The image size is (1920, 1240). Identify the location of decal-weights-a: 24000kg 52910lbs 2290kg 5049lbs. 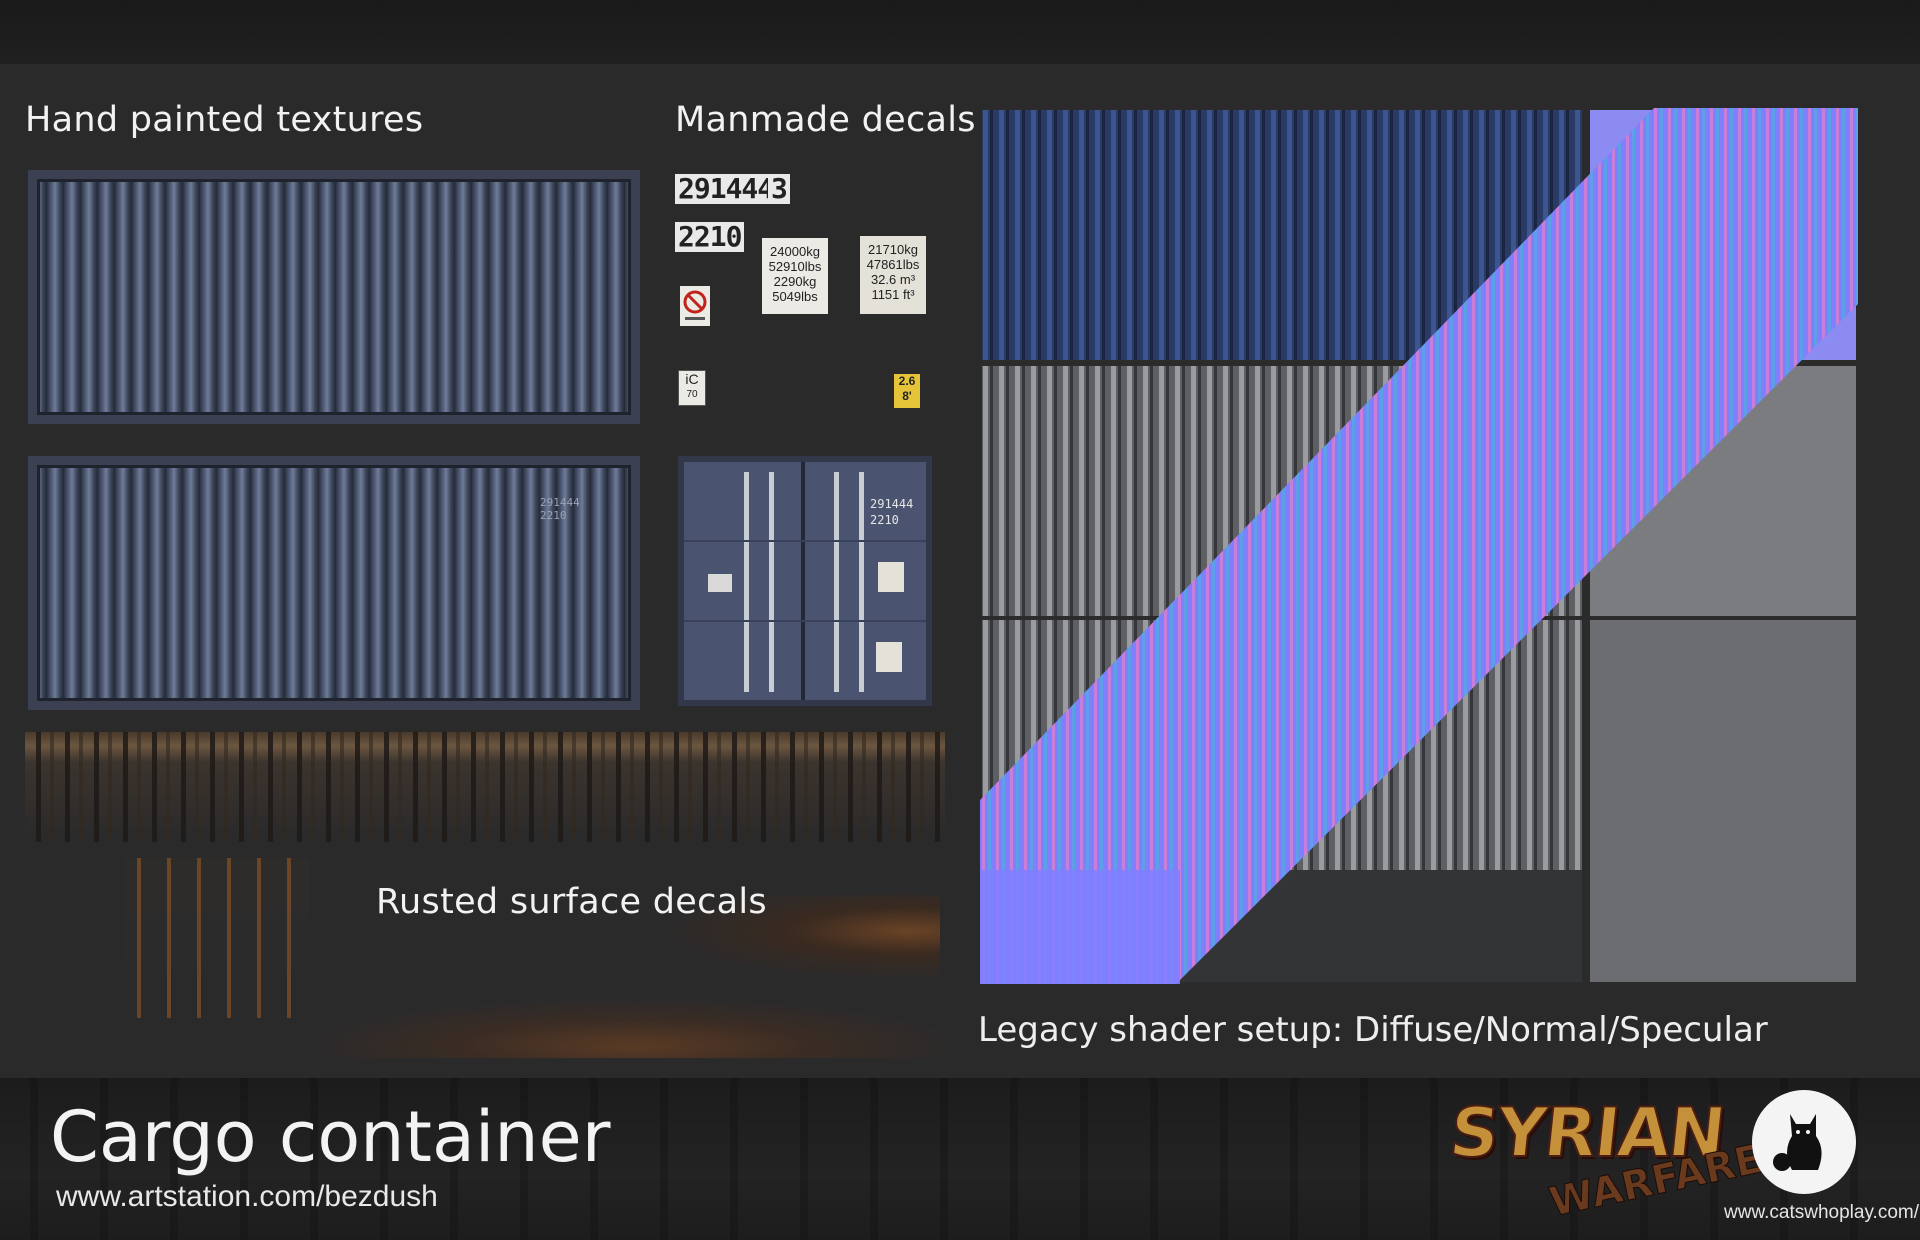
(795, 276).